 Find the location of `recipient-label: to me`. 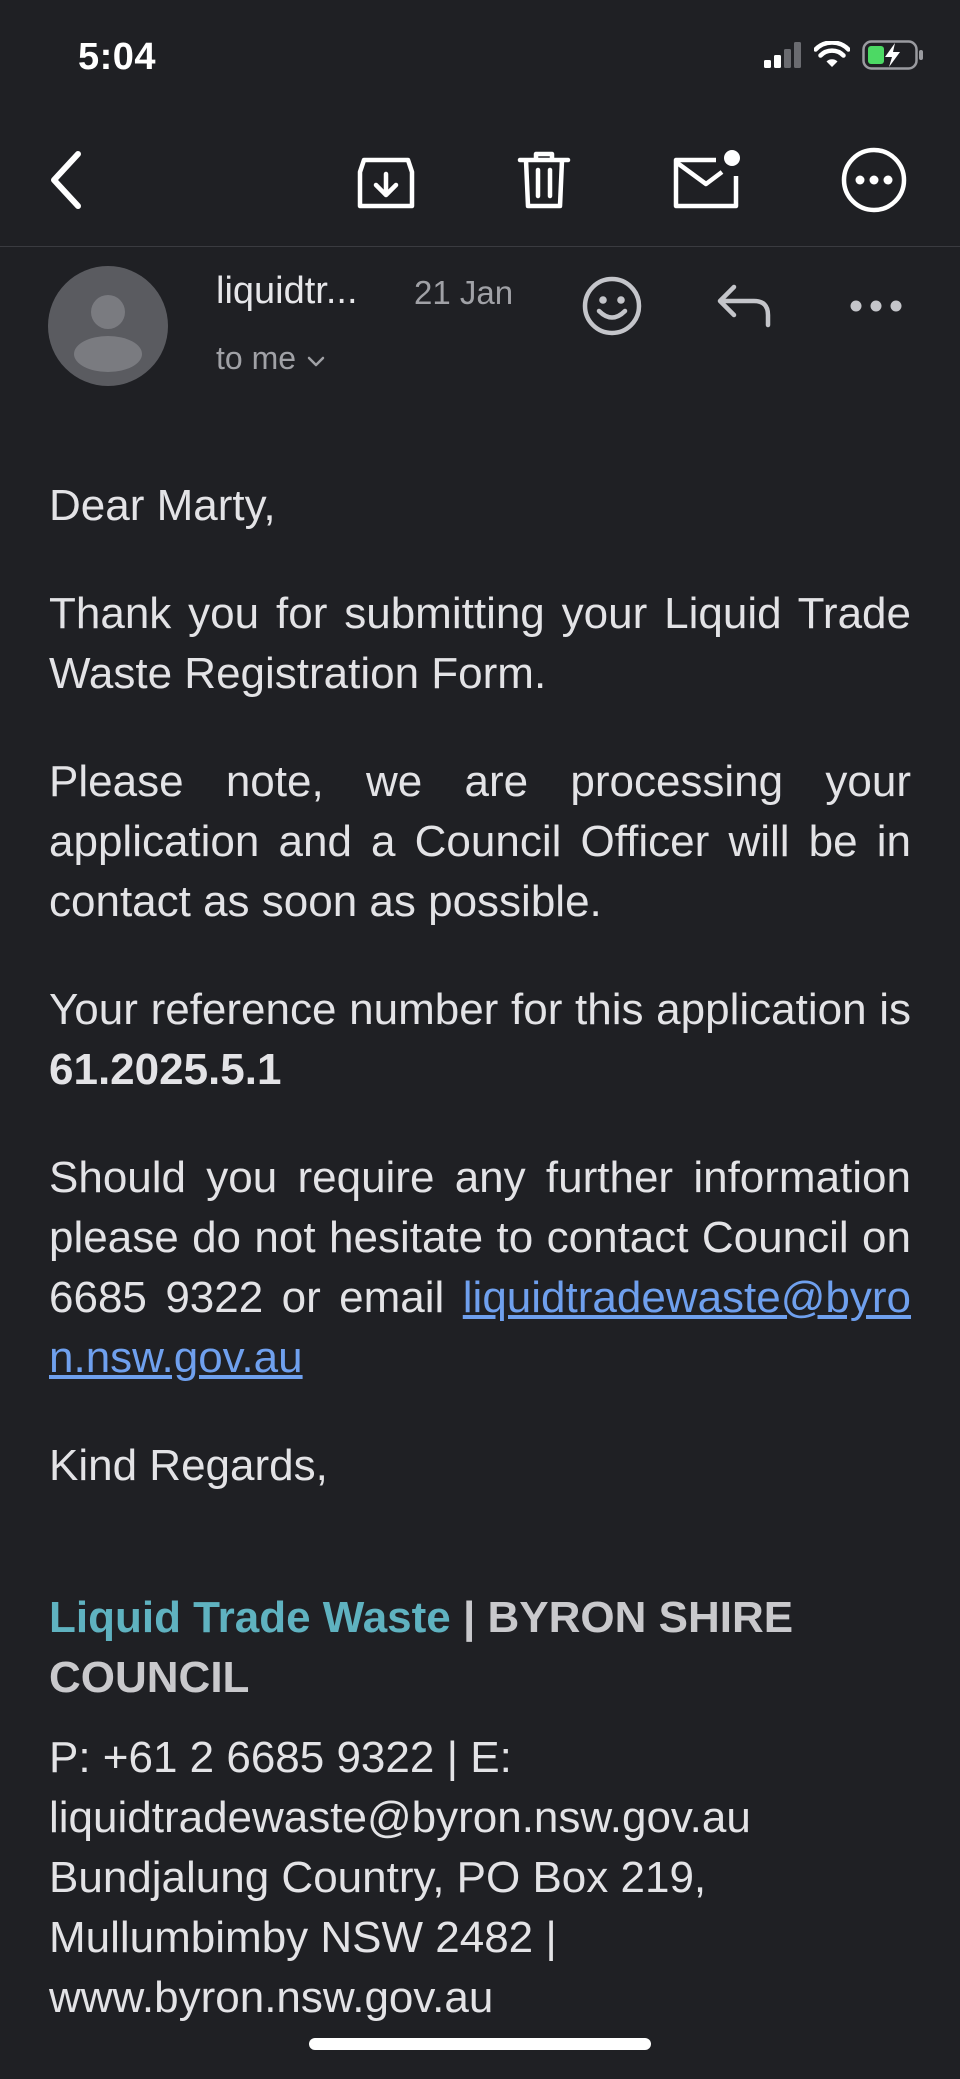

recipient-label: to me is located at coordinates (256, 358).